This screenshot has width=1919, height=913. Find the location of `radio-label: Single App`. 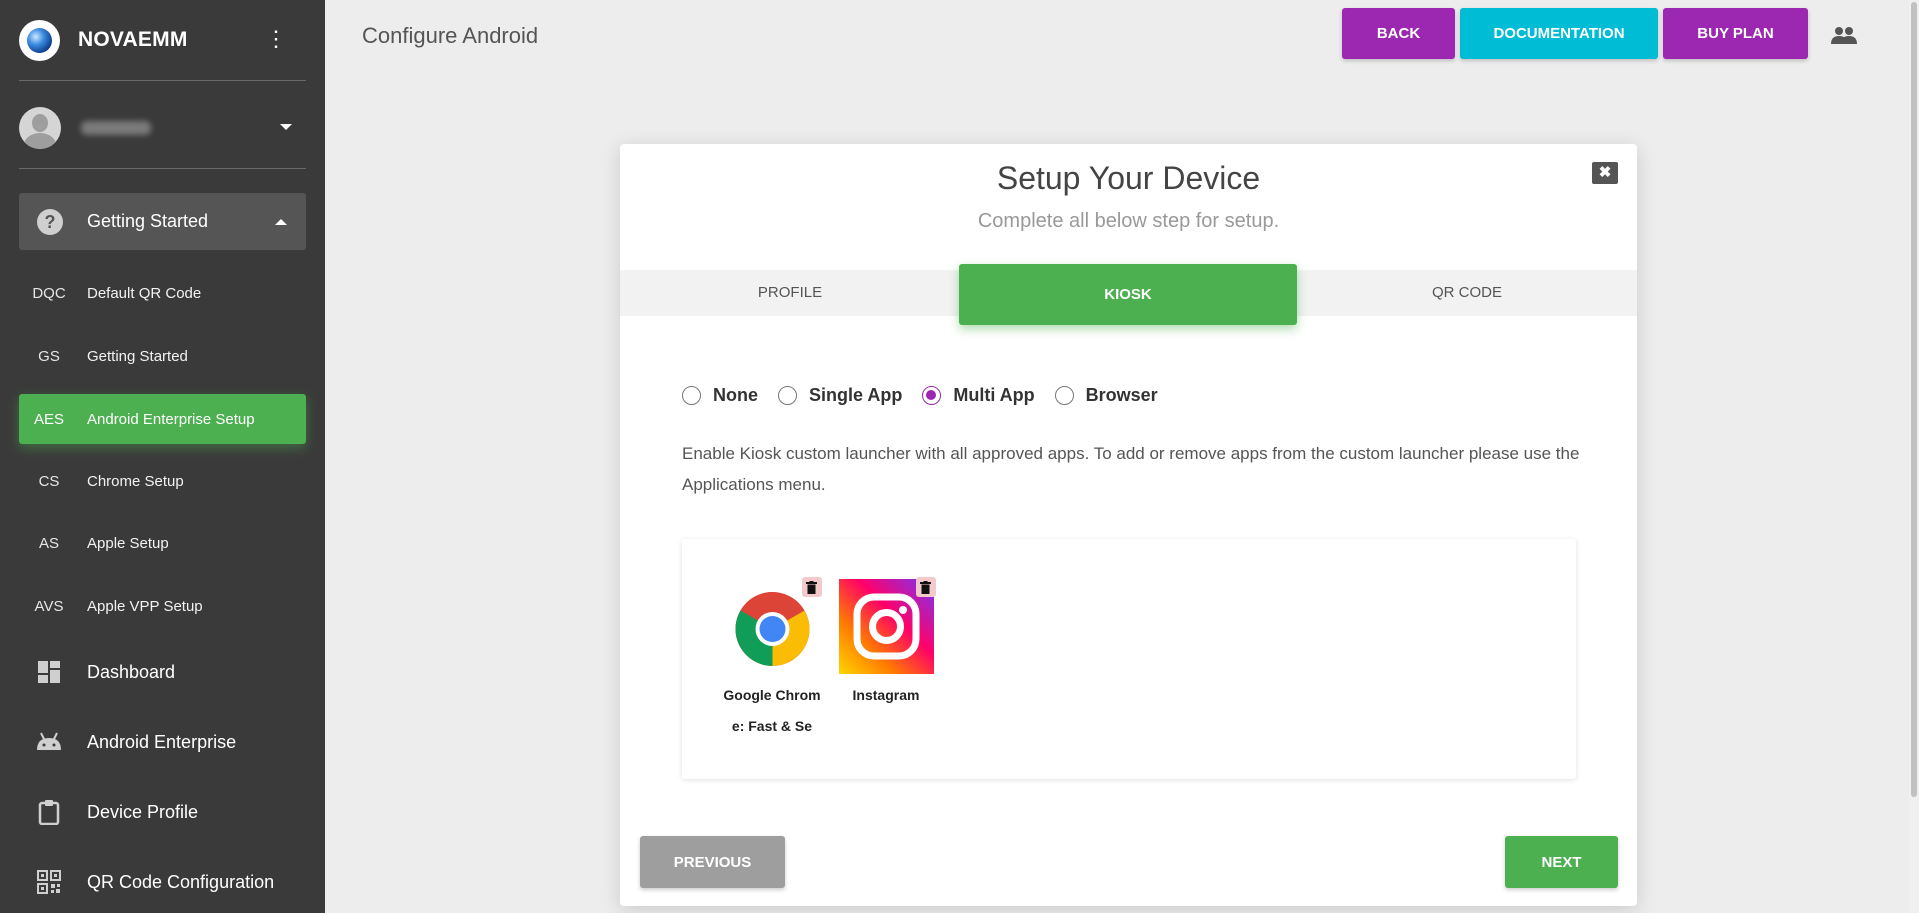

radio-label: Single App is located at coordinates (856, 395).